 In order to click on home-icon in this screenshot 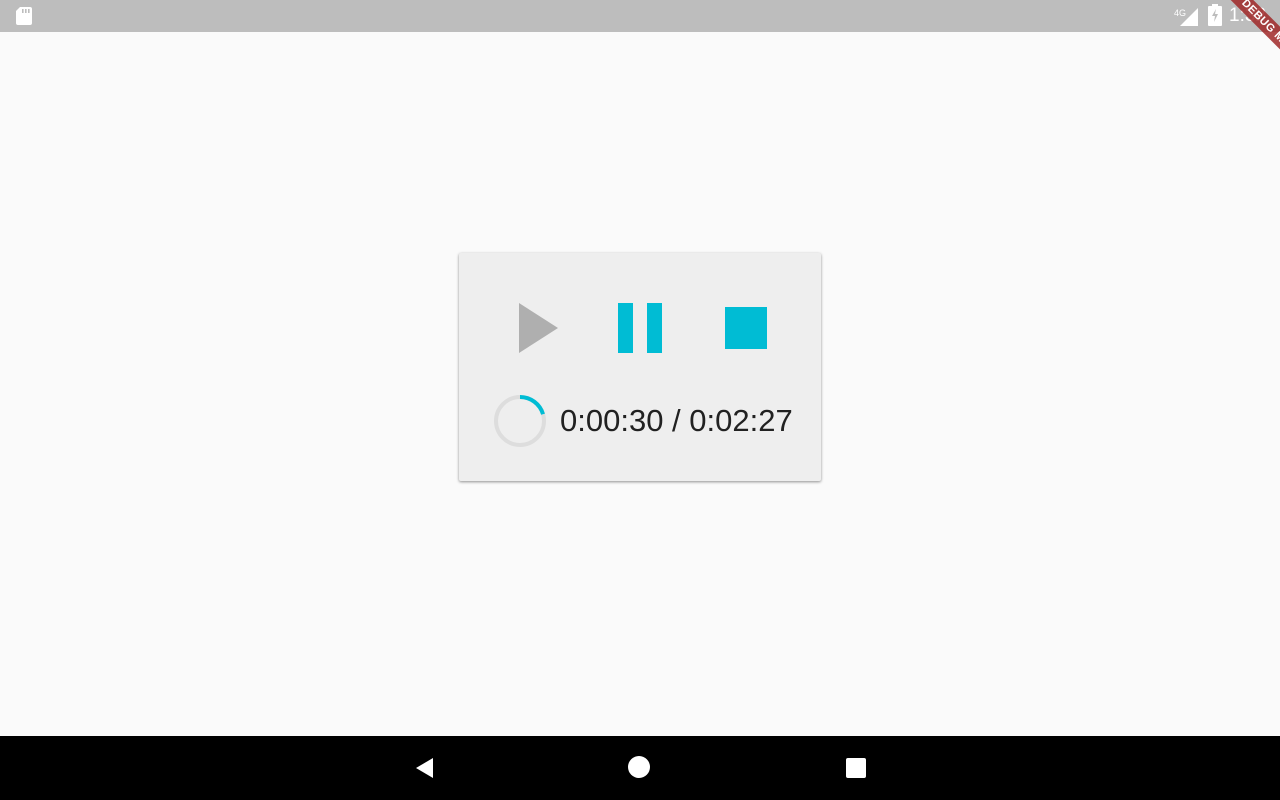, I will do `click(639, 767)`.